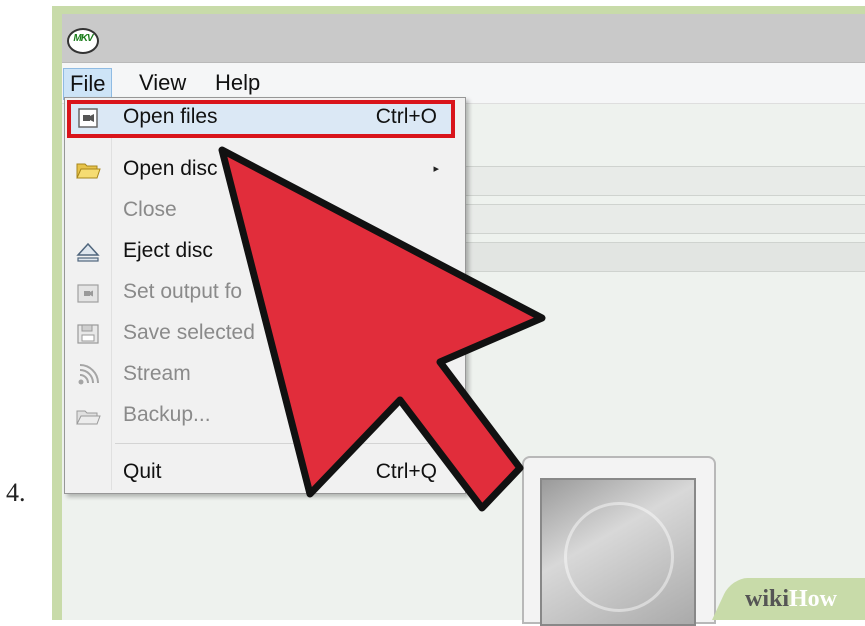 Image resolution: width=865 pixels, height=626 pixels. I want to click on menu-item-open-disc: Open disc ▸, so click(265, 170).